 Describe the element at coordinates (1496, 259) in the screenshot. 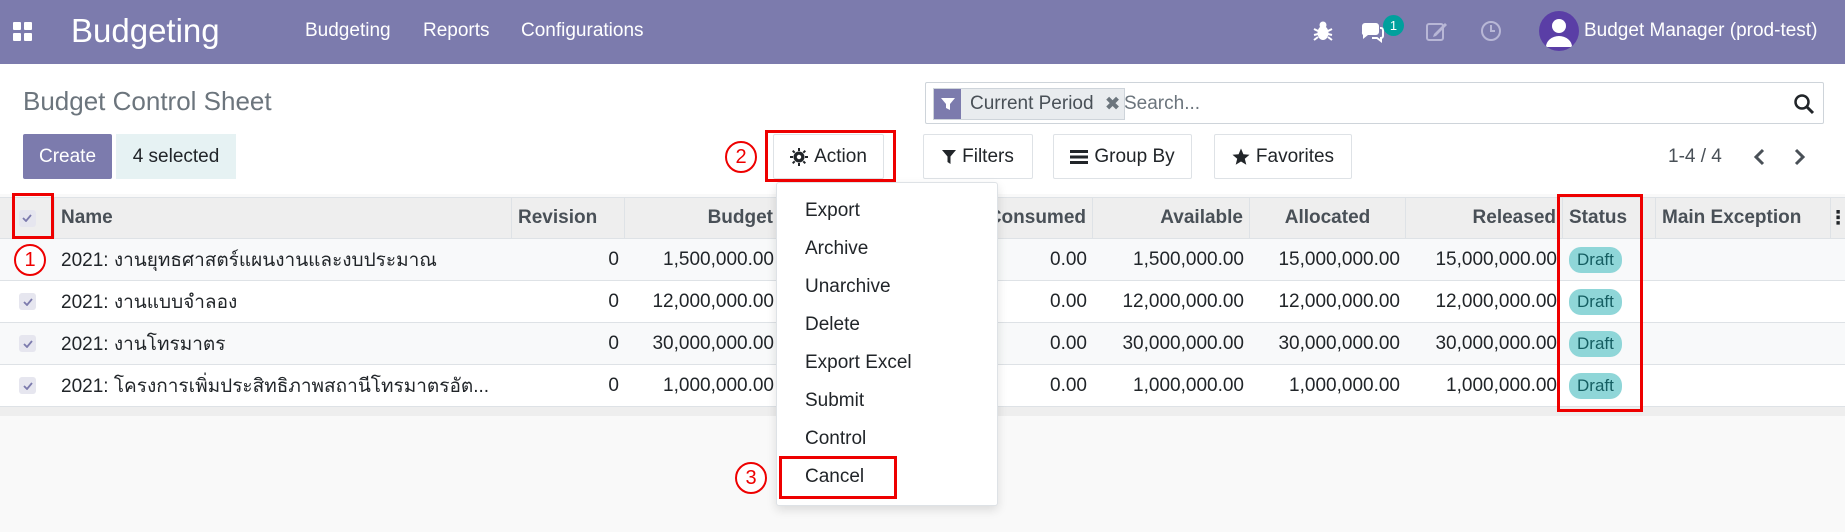

I see `cell-released: 15,000,000.00` at that location.